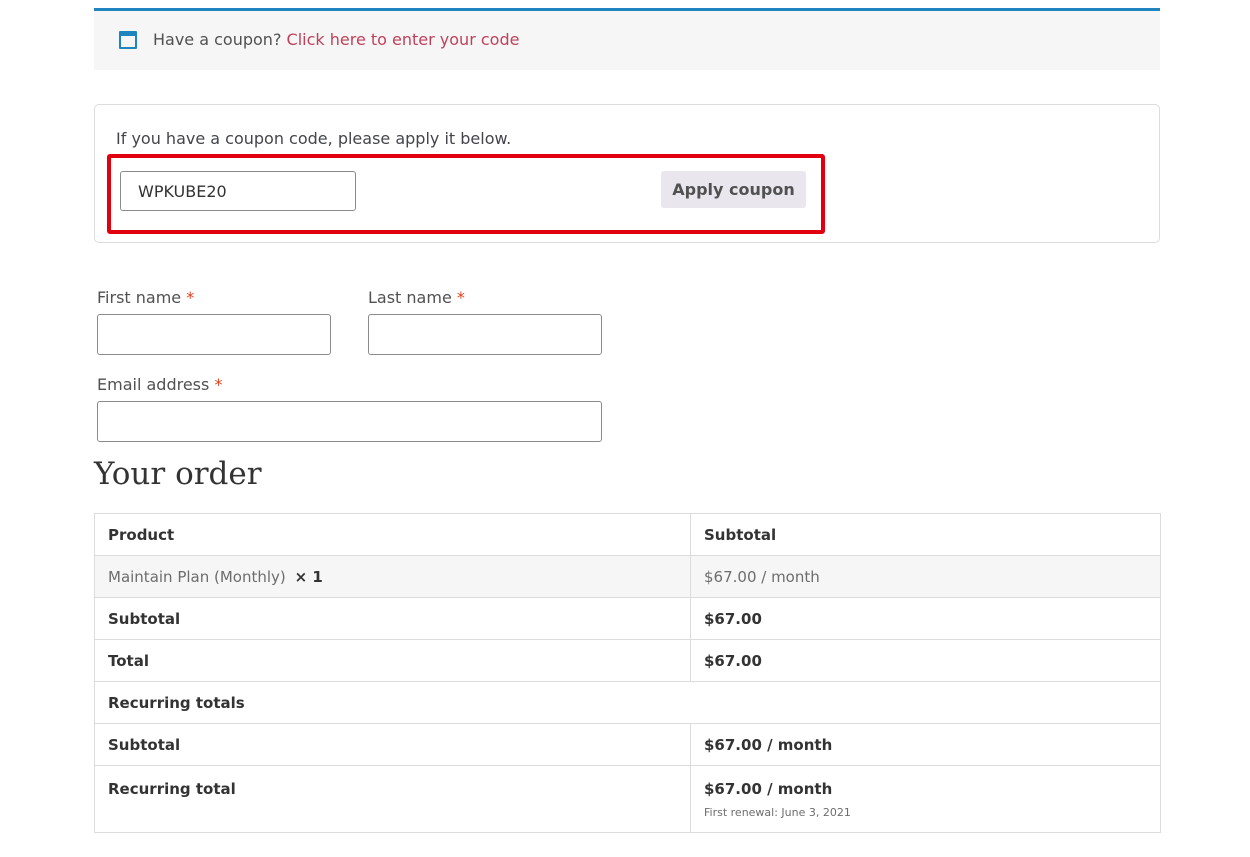 Image resolution: width=1250 pixels, height=857 pixels. Describe the element at coordinates (768, 789) in the screenshot. I see `recurring-total-value: $67.00 / month` at that location.